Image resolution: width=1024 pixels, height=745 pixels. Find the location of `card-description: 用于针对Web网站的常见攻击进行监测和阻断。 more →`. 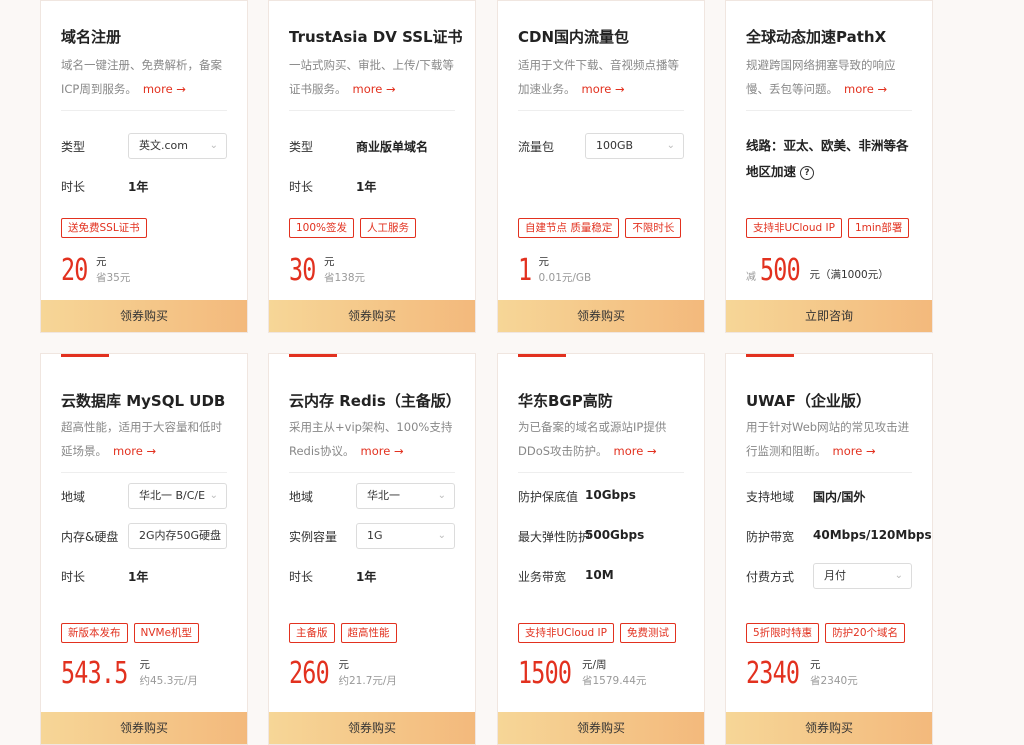

card-description: 用于针对Web网站的常见攻击进行监测和阻断。 more → is located at coordinates (832, 439).